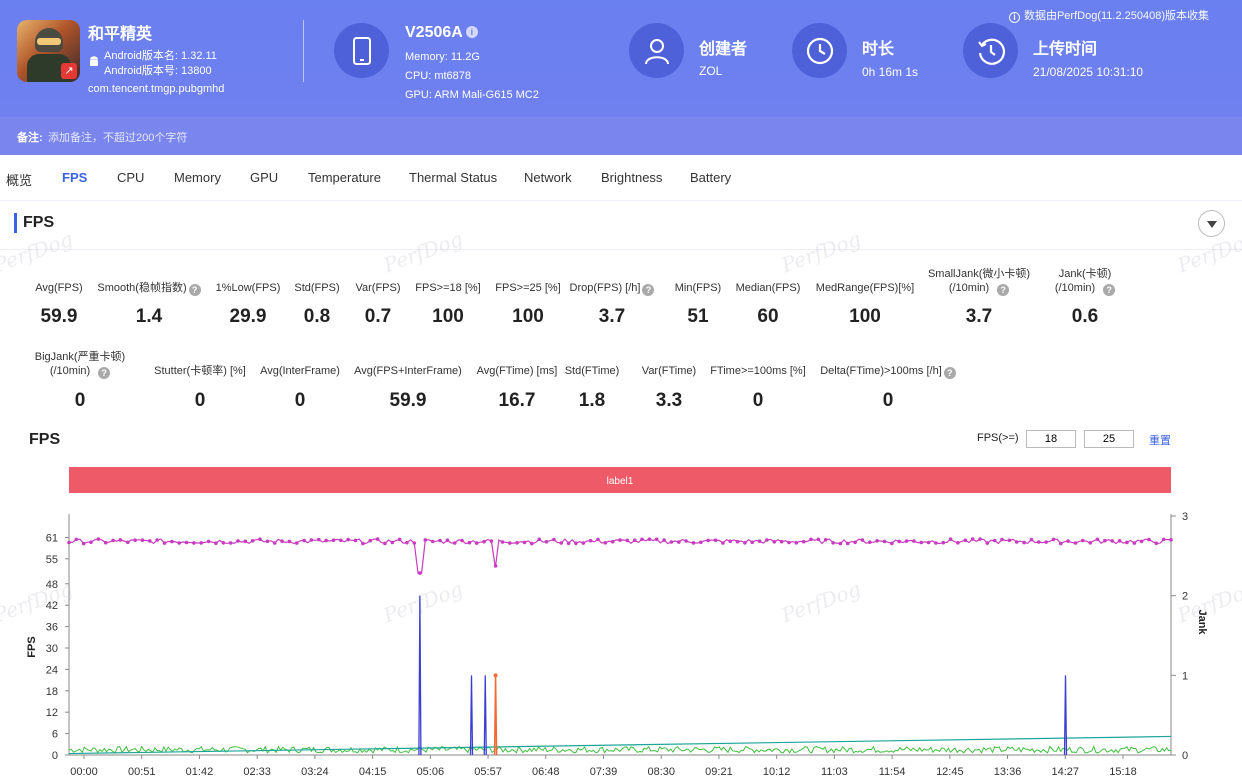  Describe the element at coordinates (1085, 316) in the screenshot. I see `stat-value: 0.6` at that location.